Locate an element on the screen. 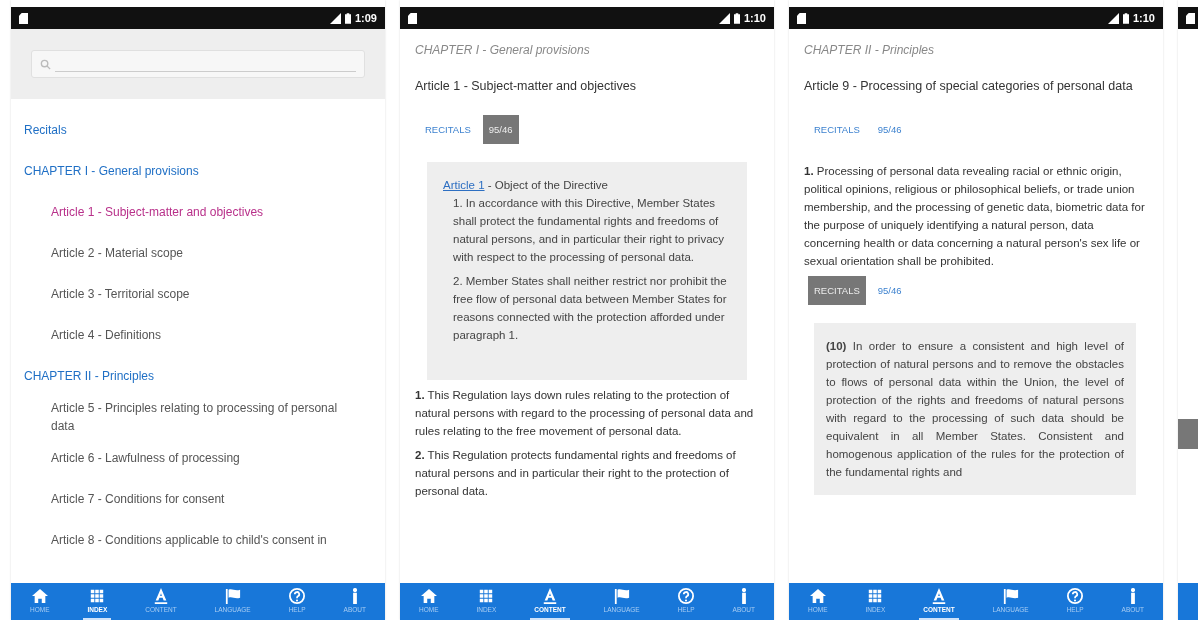 This screenshot has height=620, width=1198. article-paragraph: 1. This Regulation lays down rules relating to the protection of natural persons with regard to the processing of personal data and rules relating to the free movement of personal data. is located at coordinates (585, 413).